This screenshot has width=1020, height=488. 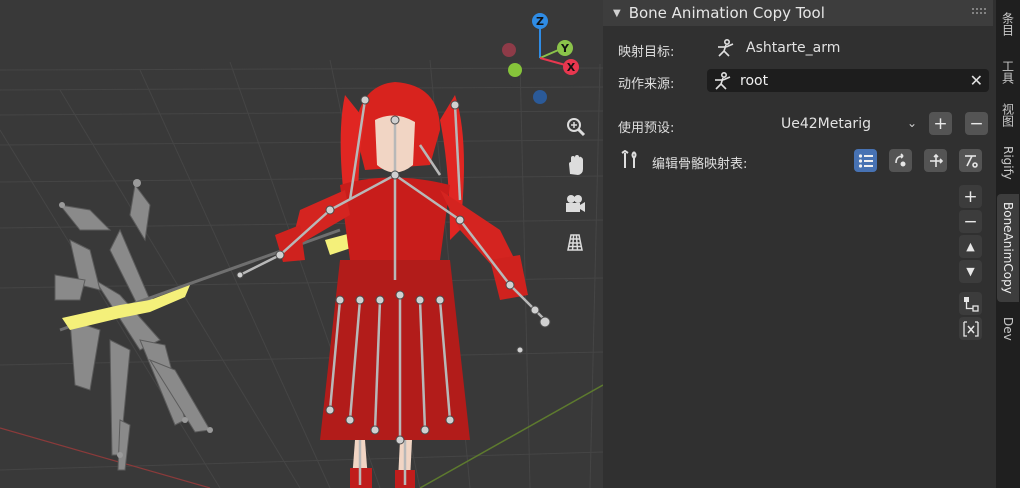 I want to click on x-axis-line, so click(x=105, y=457).